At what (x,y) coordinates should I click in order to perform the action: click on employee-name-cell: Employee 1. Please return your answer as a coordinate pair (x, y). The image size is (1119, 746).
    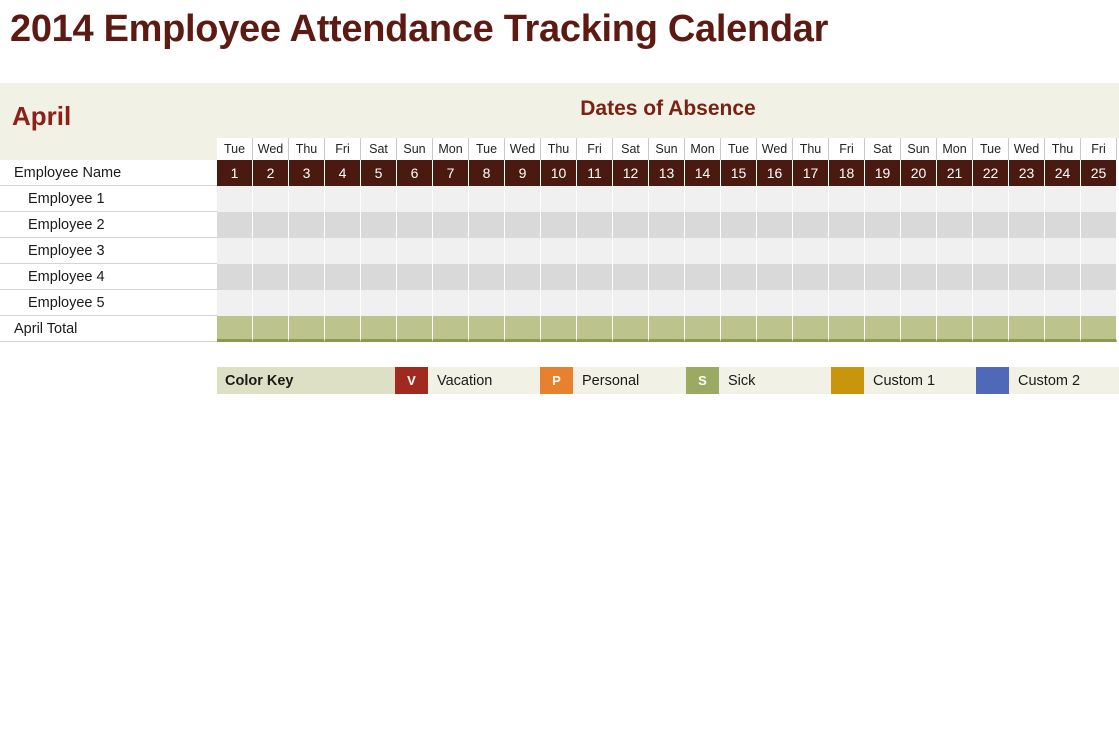
    Looking at the image, I should click on (108, 199).